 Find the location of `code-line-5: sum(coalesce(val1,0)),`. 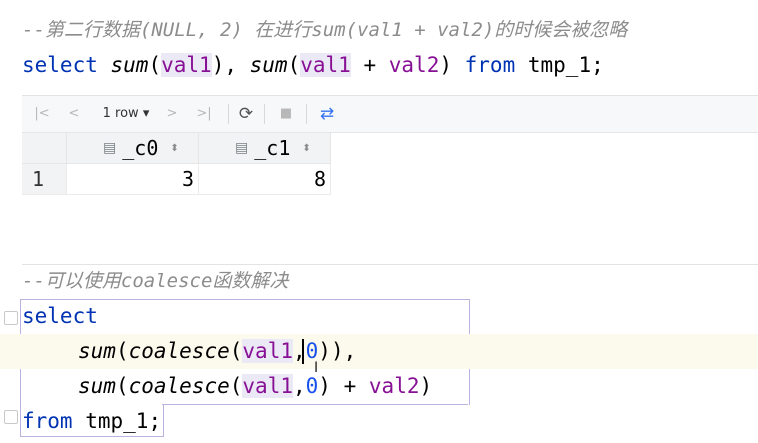

code-line-5: sum(coalesce(val1,0)), is located at coordinates (379, 351).